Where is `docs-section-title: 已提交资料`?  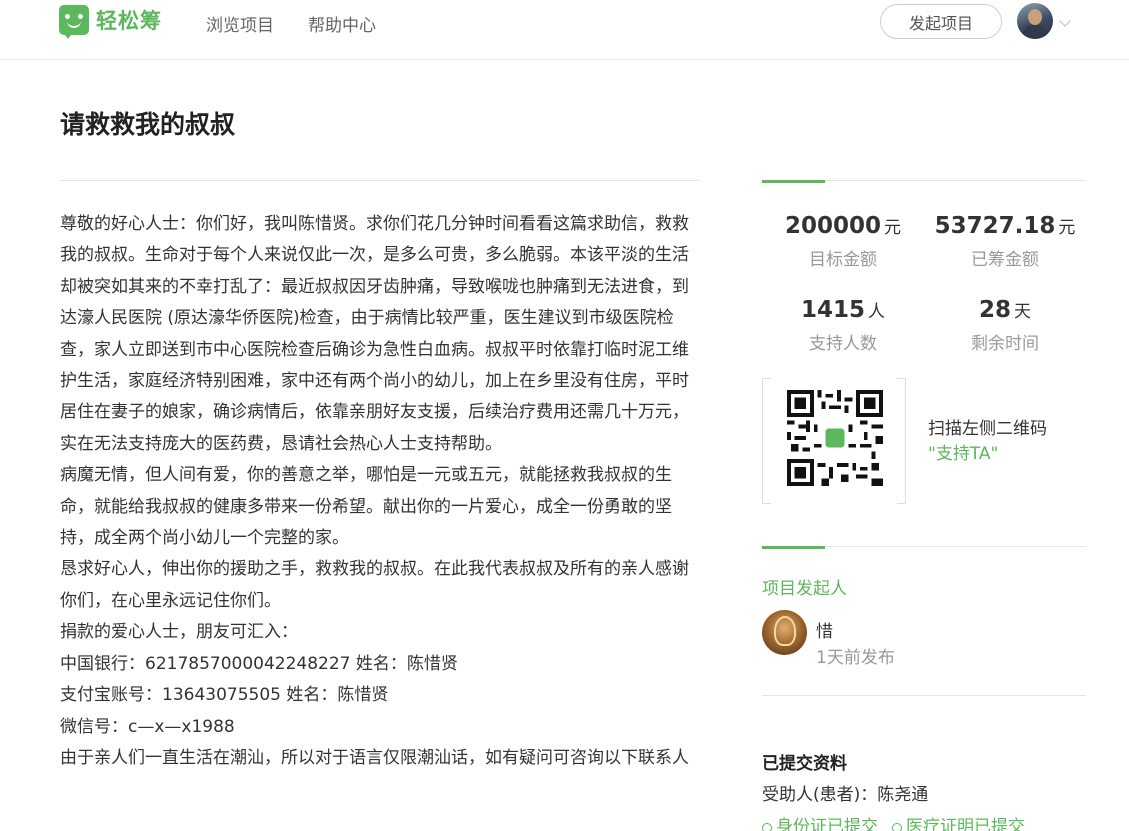
docs-section-title: 已提交资料 is located at coordinates (804, 764).